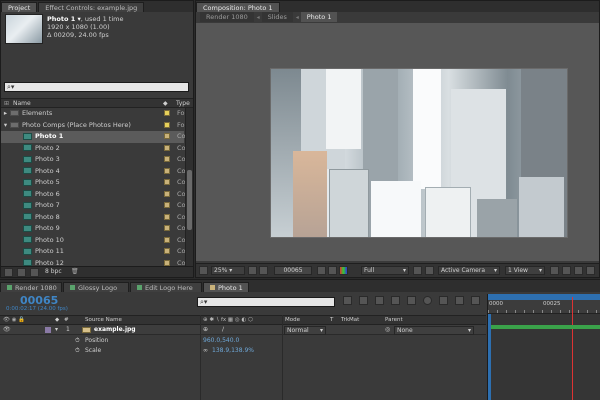 The image size is (600, 400). What do you see at coordinates (21, 272) in the screenshot?
I see `new-folder-icon` at bounding box center [21, 272].